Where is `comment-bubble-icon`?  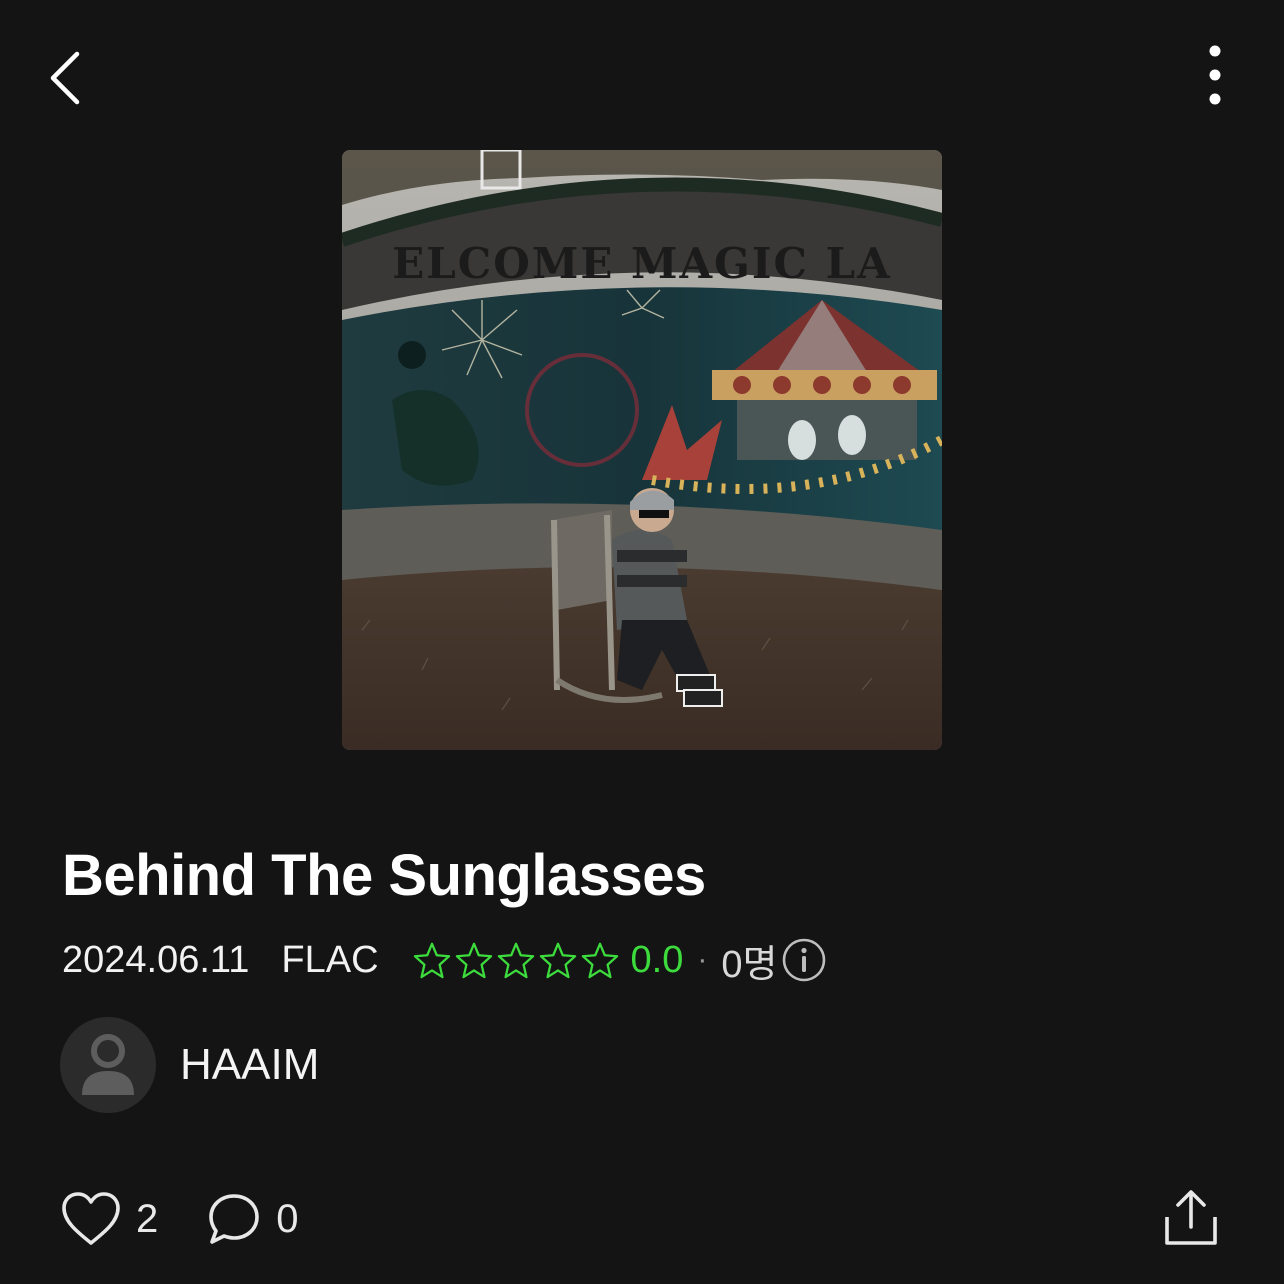 comment-bubble-icon is located at coordinates (234, 1219).